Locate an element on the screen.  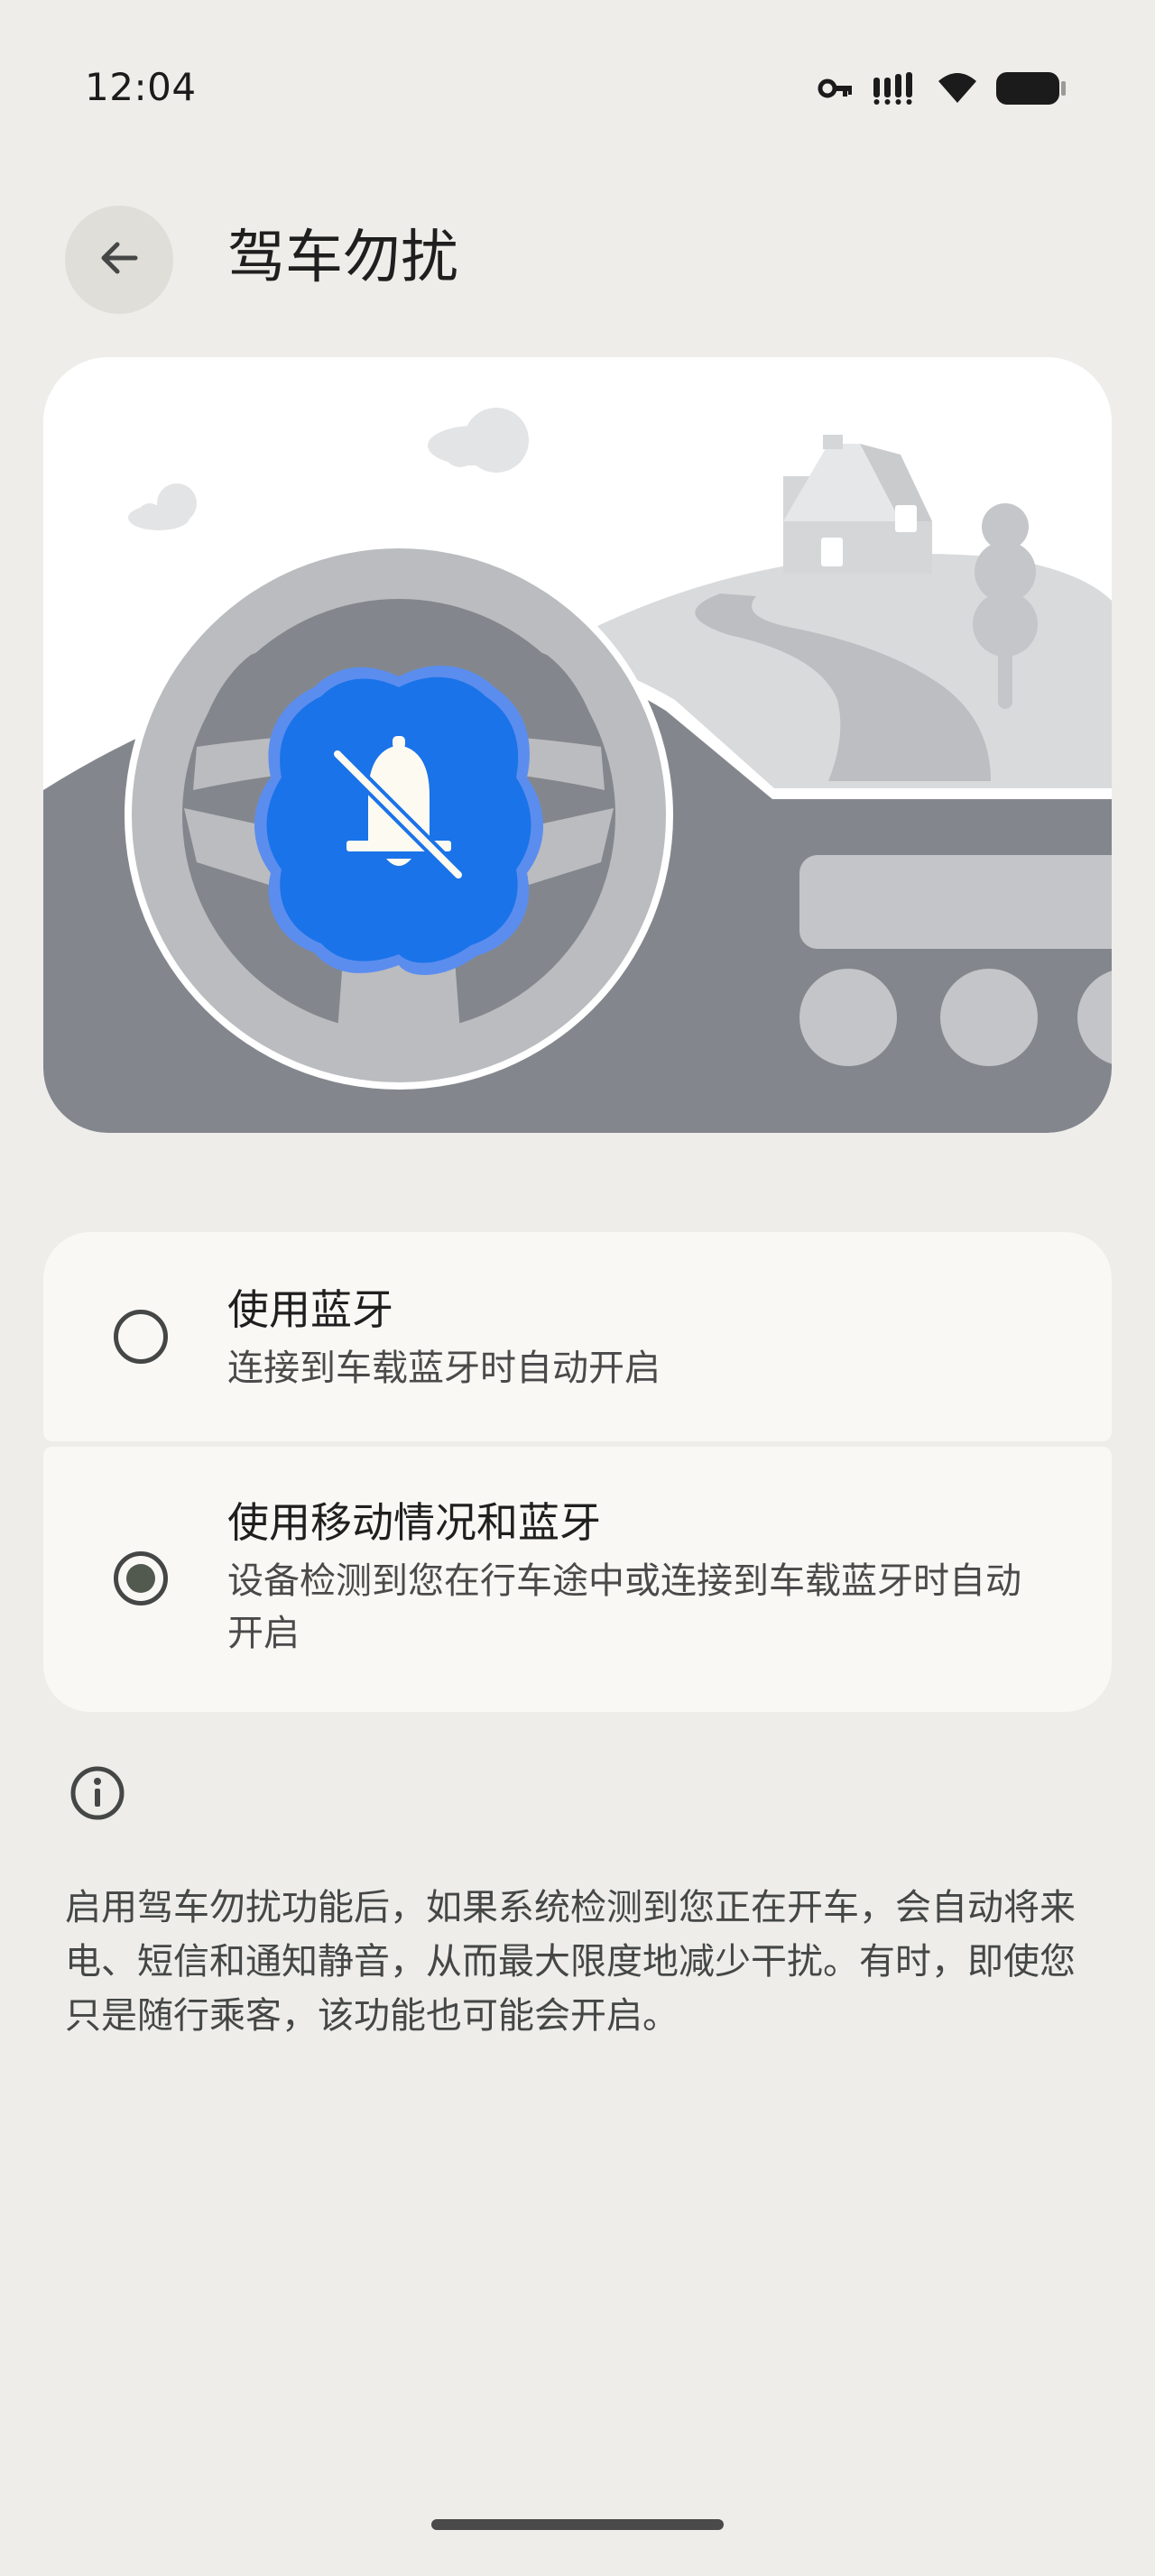
option-subtitle: 连接到车载蓝牙时自动开启 is located at coordinates (444, 1368).